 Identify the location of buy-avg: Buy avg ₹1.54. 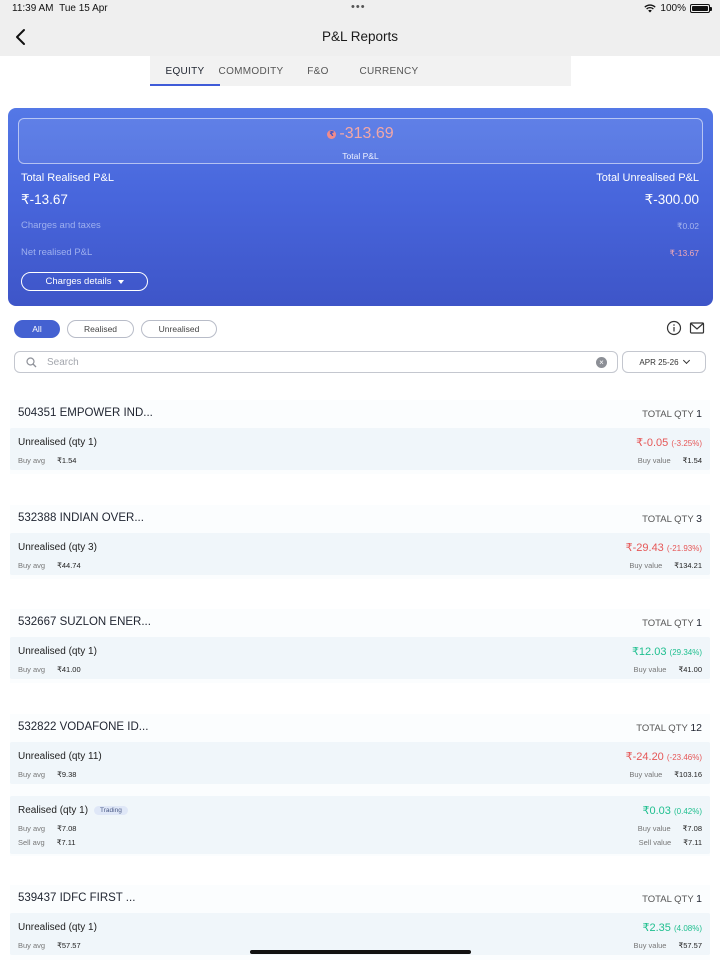
(47, 460).